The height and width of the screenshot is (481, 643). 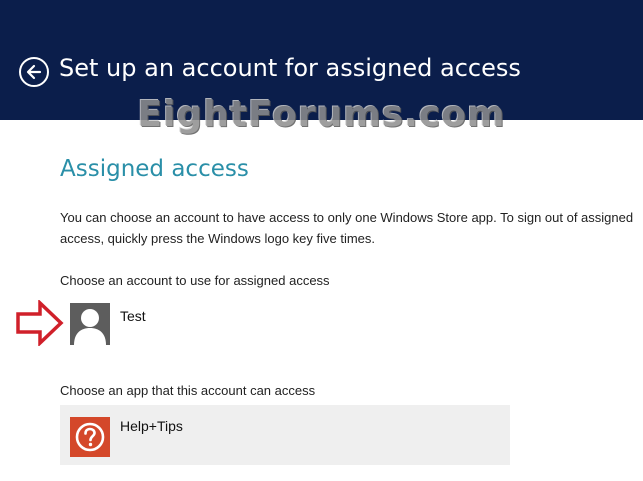 I want to click on user-avatar-icon, so click(x=90, y=324).